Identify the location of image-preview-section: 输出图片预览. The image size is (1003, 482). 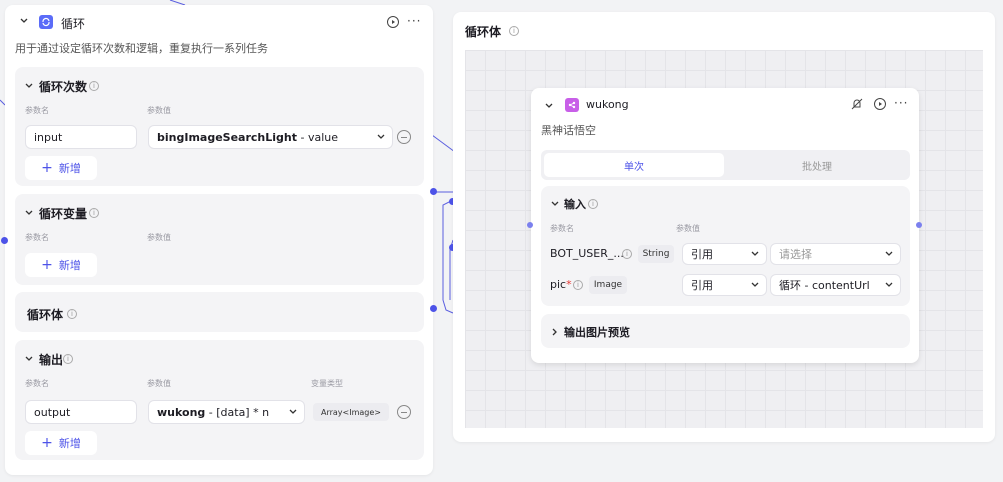
(725, 331).